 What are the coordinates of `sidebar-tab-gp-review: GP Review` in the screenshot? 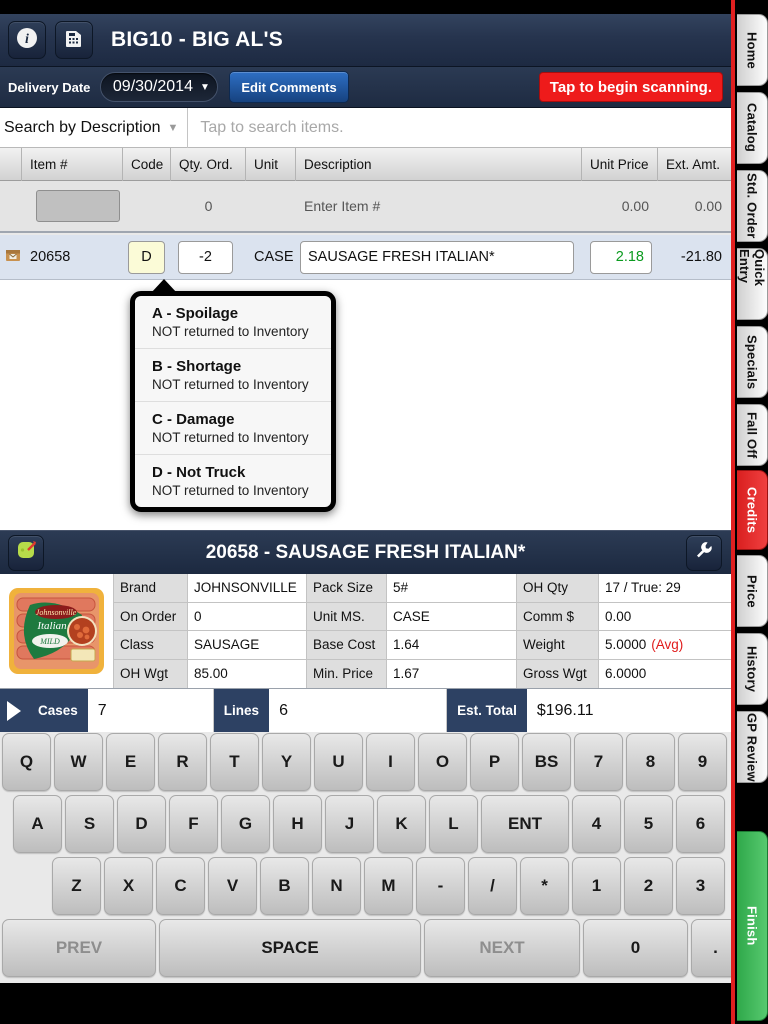 It's located at (752, 747).